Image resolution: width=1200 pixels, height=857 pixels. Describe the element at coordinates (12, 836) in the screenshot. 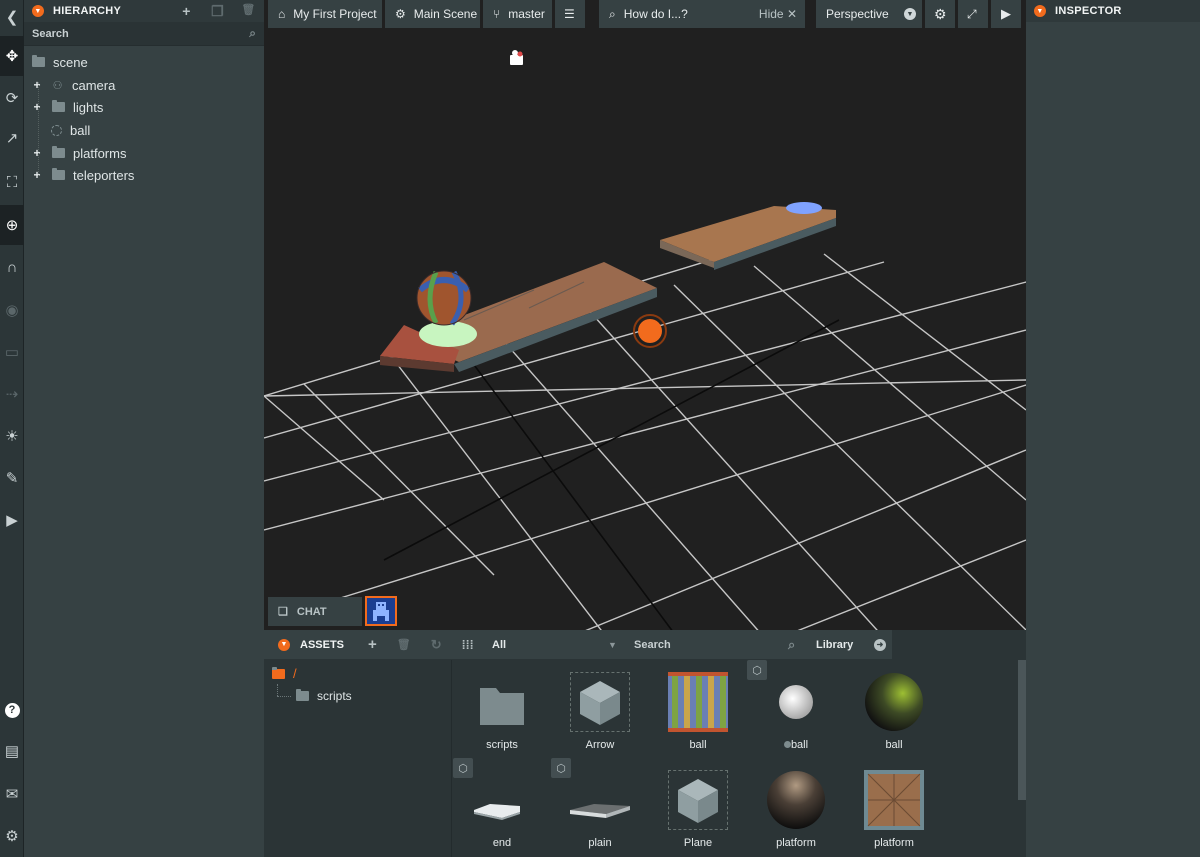

I see `settings-icon: ⚙` at that location.